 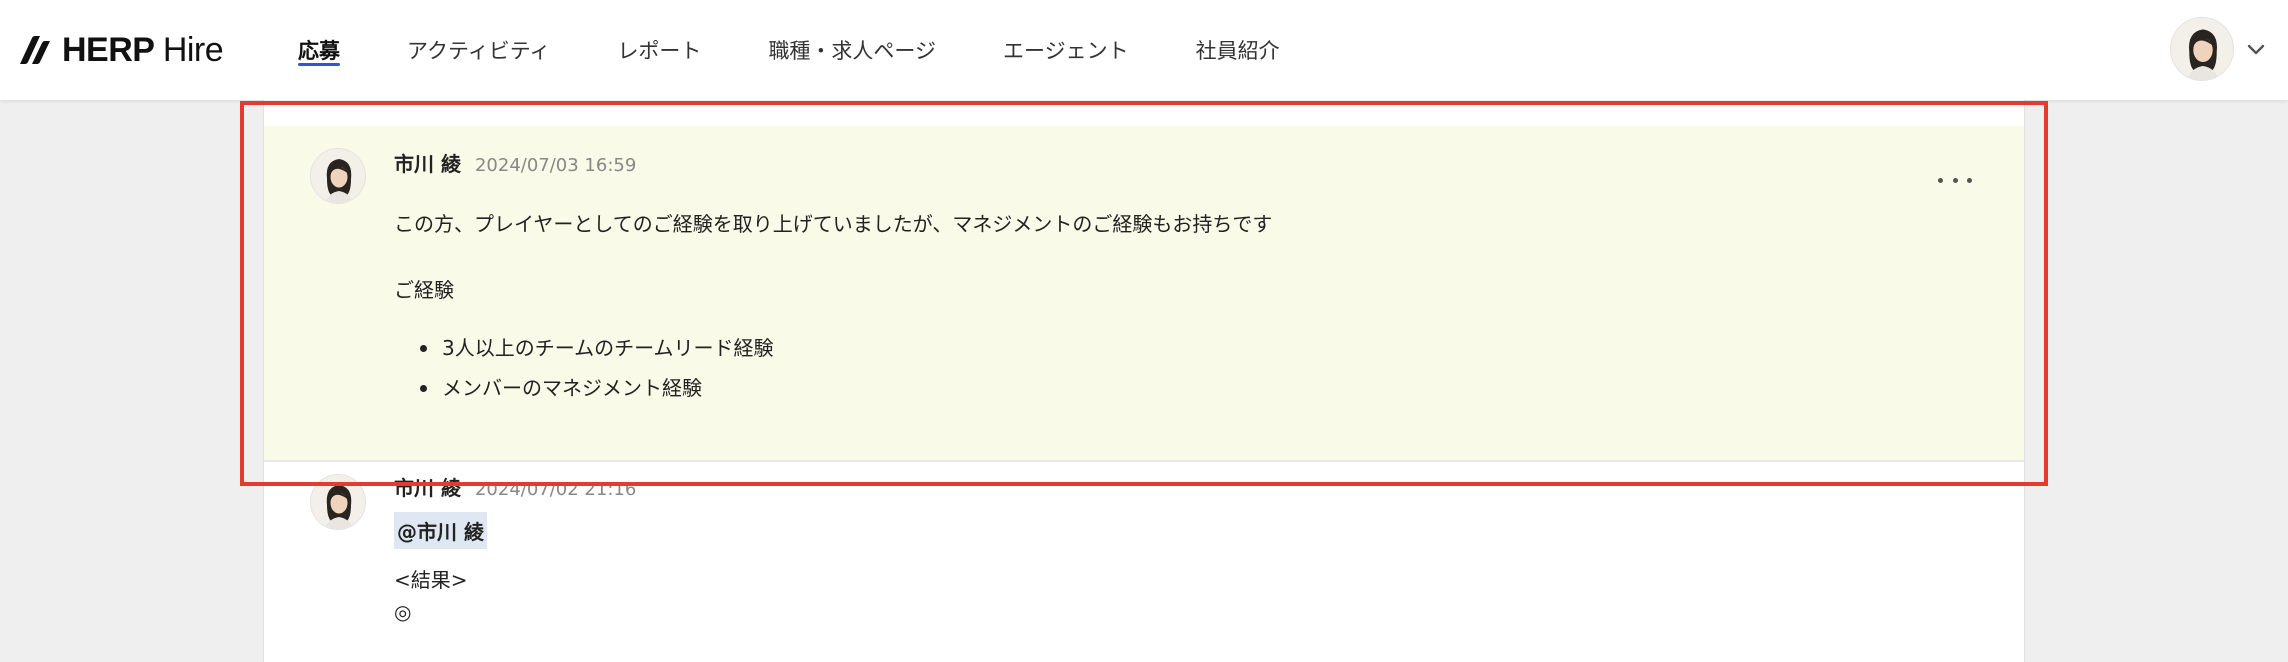 I want to click on comment-meta: 市川 綾 2024/07/03 16:59, so click(x=515, y=162).